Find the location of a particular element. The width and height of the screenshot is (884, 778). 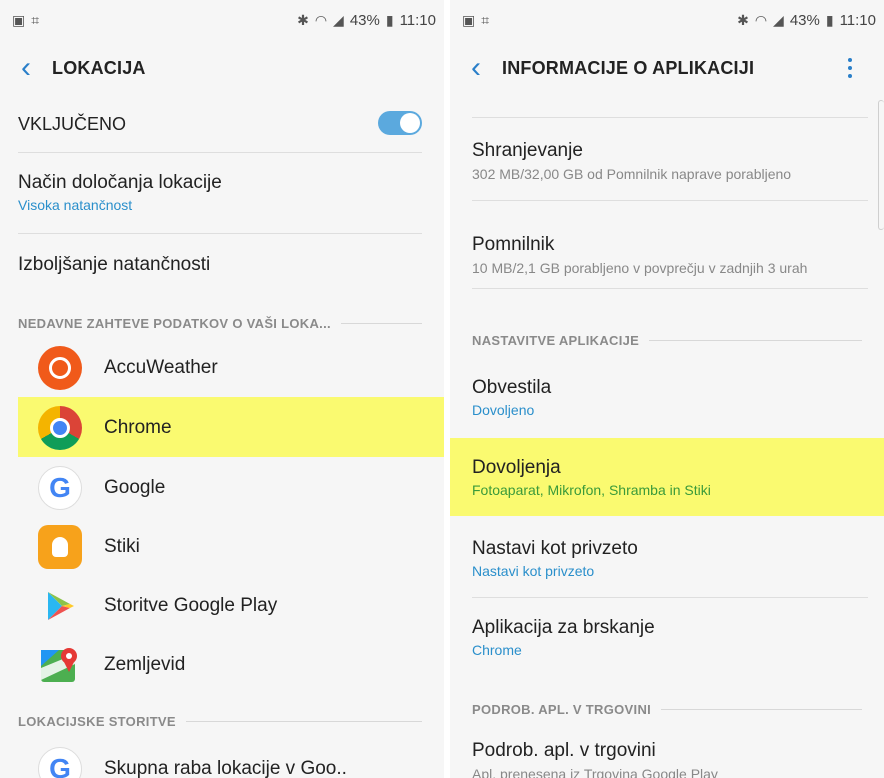

page-title: LOKACIJA is located at coordinates (99, 67).